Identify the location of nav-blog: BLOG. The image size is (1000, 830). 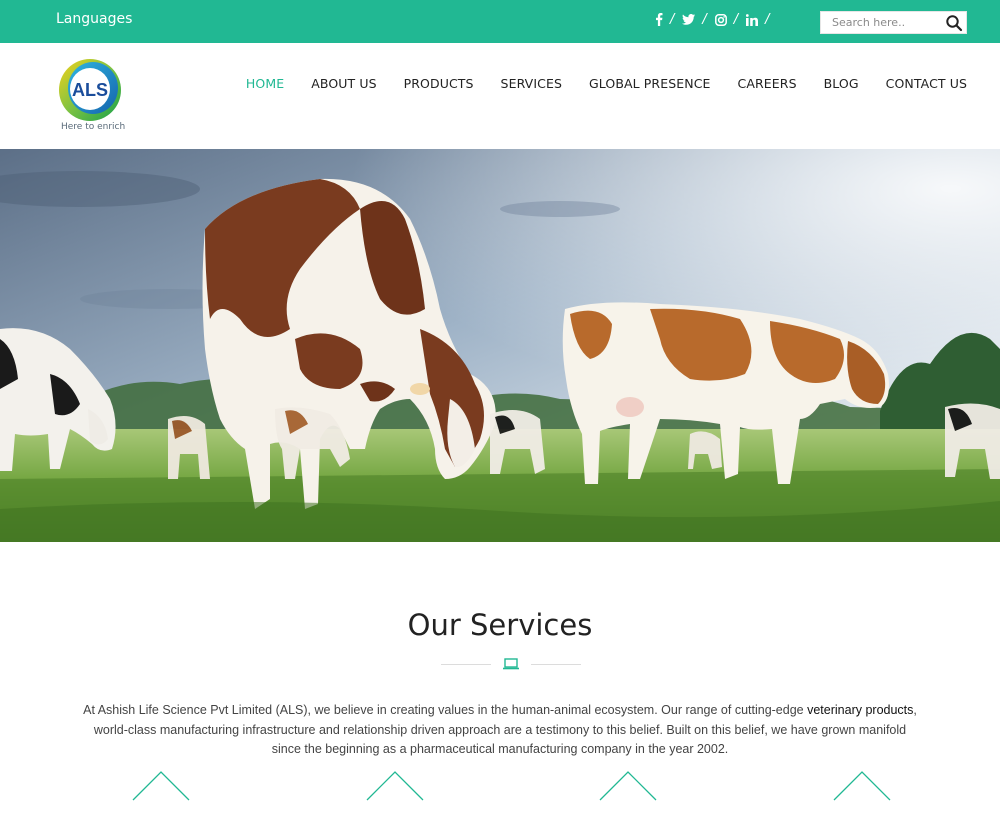
(841, 83).